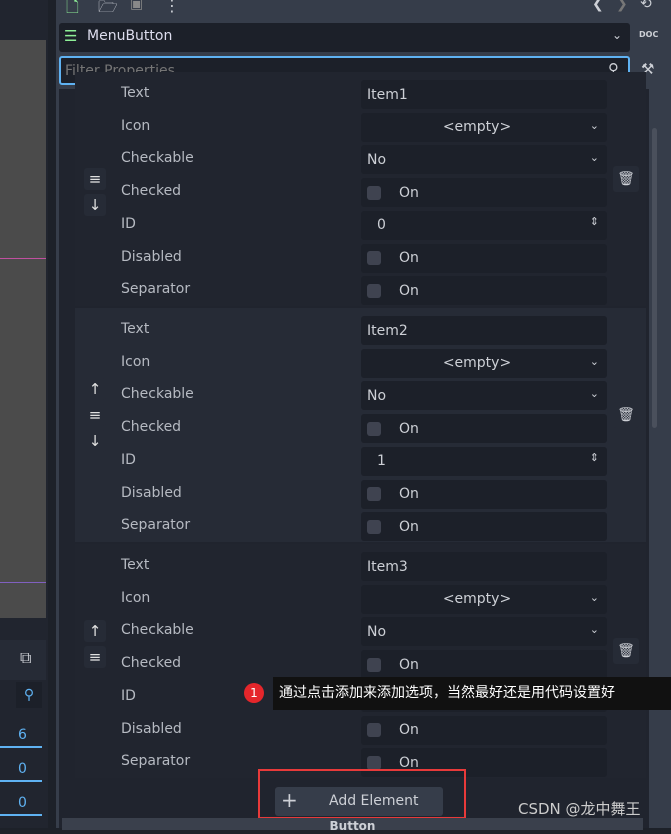 The image size is (671, 834). I want to click on node-selector: ☰ MenuButton ⌄, so click(344, 37).